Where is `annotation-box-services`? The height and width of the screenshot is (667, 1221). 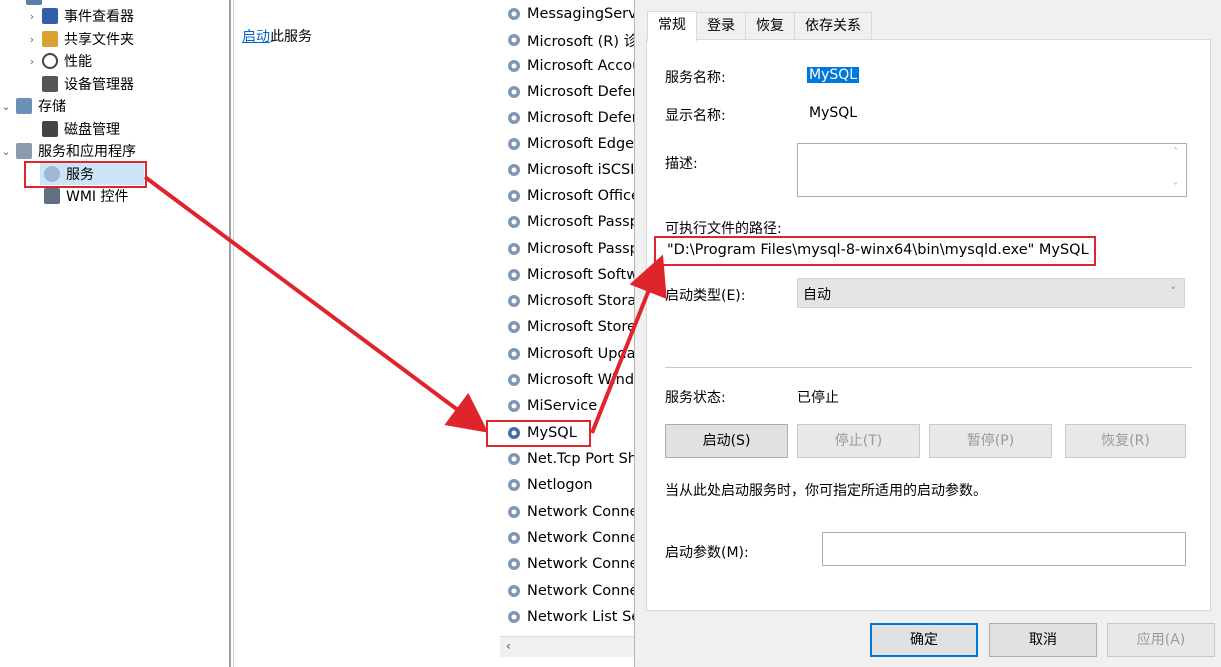 annotation-box-services is located at coordinates (85, 174).